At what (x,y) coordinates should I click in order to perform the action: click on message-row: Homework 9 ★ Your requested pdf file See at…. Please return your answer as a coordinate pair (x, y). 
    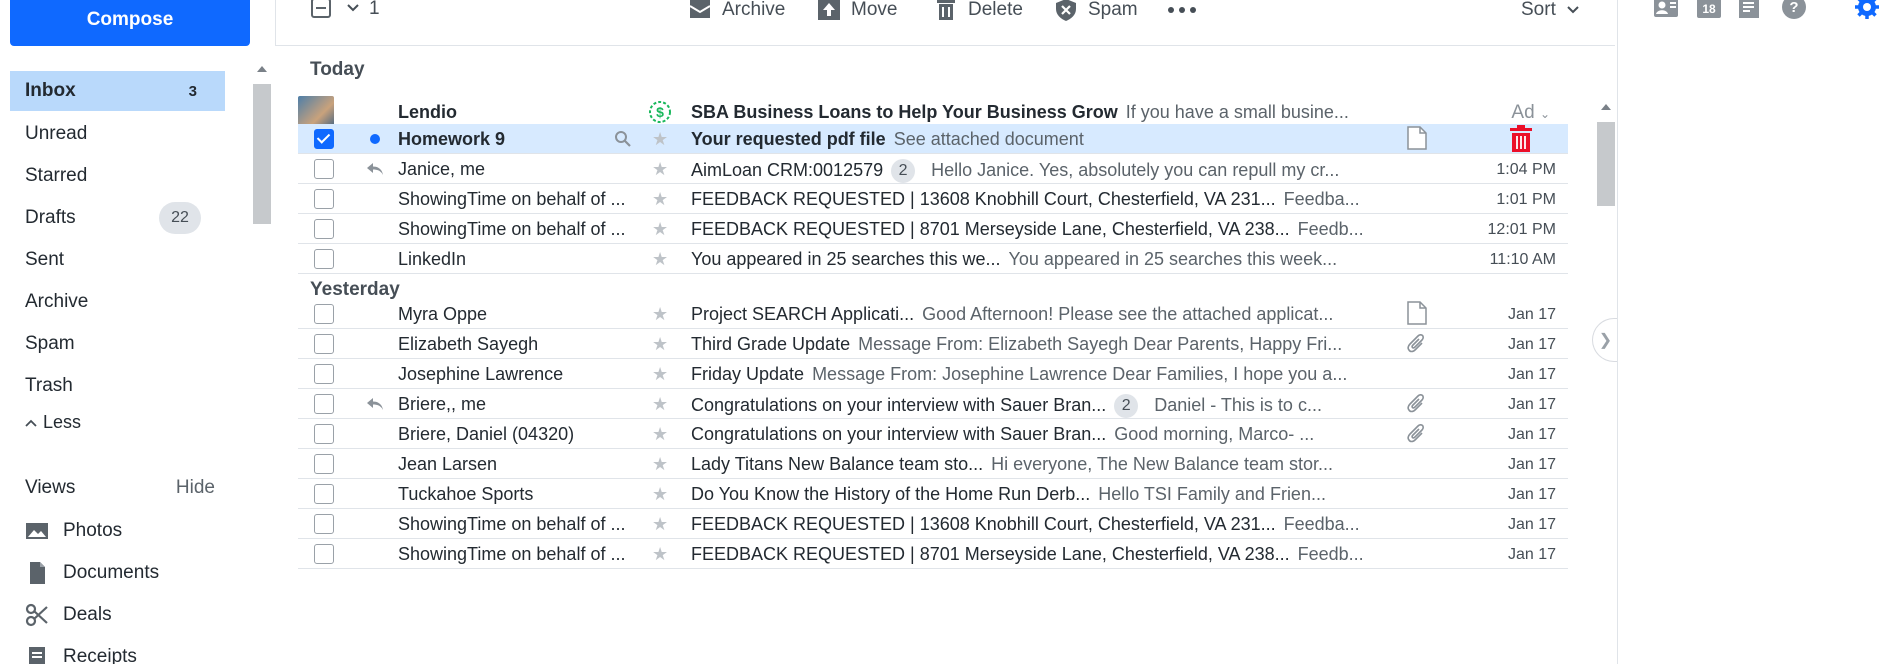
    Looking at the image, I should click on (933, 139).